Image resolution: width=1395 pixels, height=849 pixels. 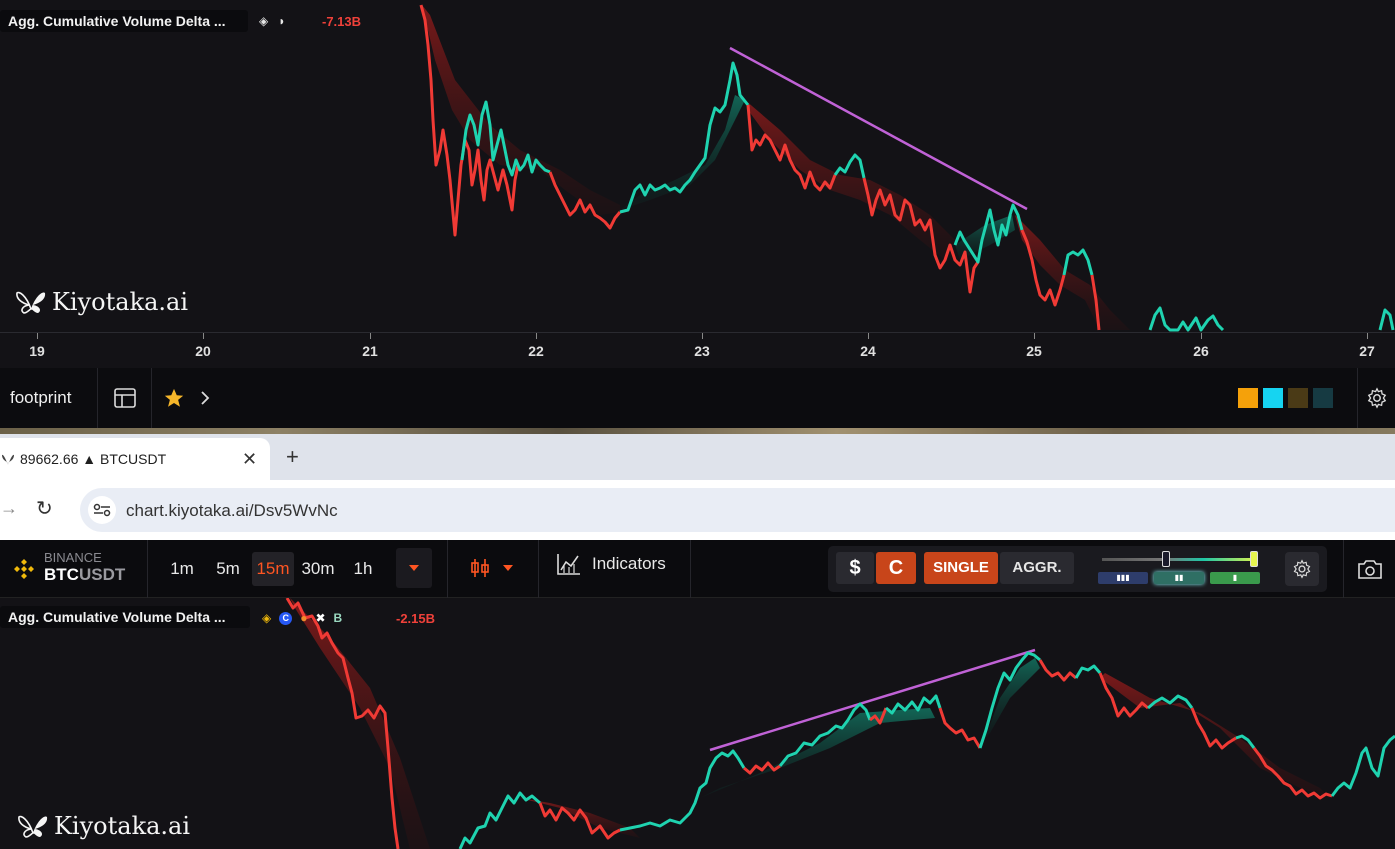 I want to click on segment-low: ▮▮▮, so click(x=1123, y=578).